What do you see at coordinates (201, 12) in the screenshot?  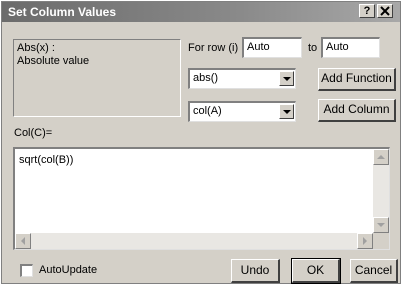 I see `title-bar: Set Column Values ?` at bounding box center [201, 12].